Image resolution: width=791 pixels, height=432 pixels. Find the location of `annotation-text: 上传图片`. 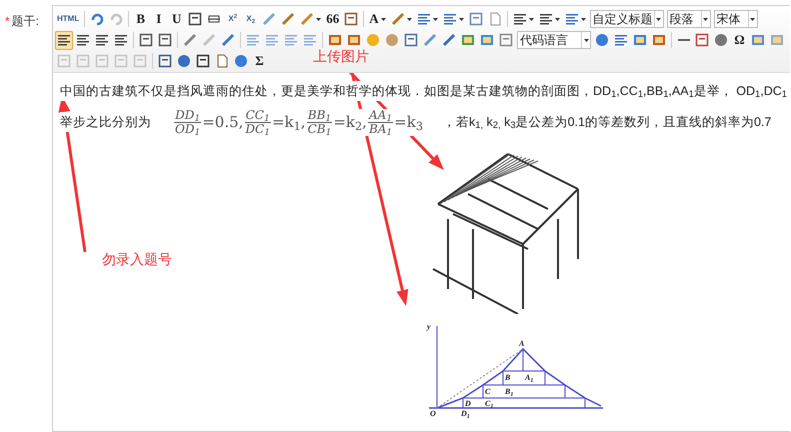

annotation-text: 上传图片 is located at coordinates (341, 56).